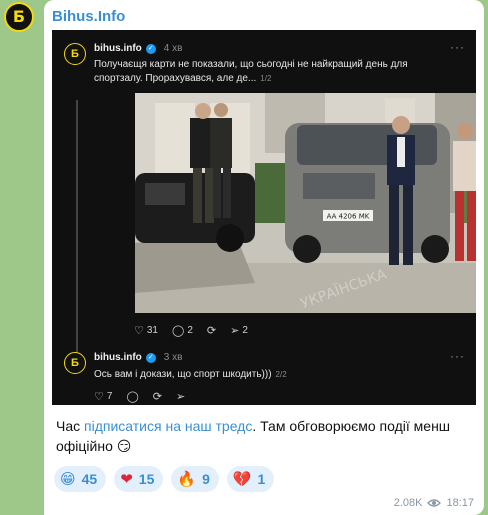 The height and width of the screenshot is (515, 488). I want to click on post-counter: 1/2, so click(266, 78).